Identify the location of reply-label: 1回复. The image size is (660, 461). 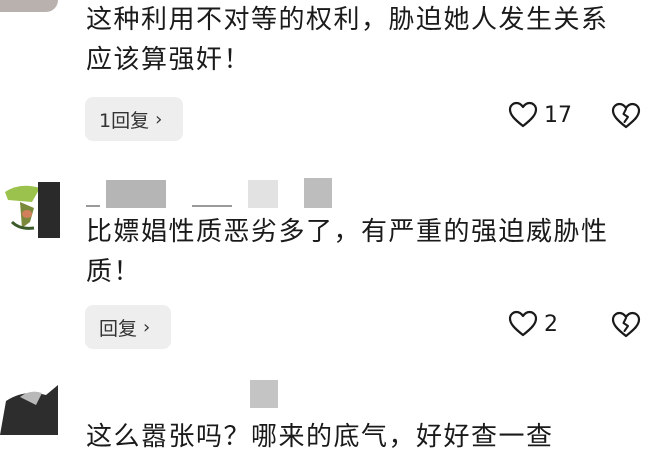
(124, 120).